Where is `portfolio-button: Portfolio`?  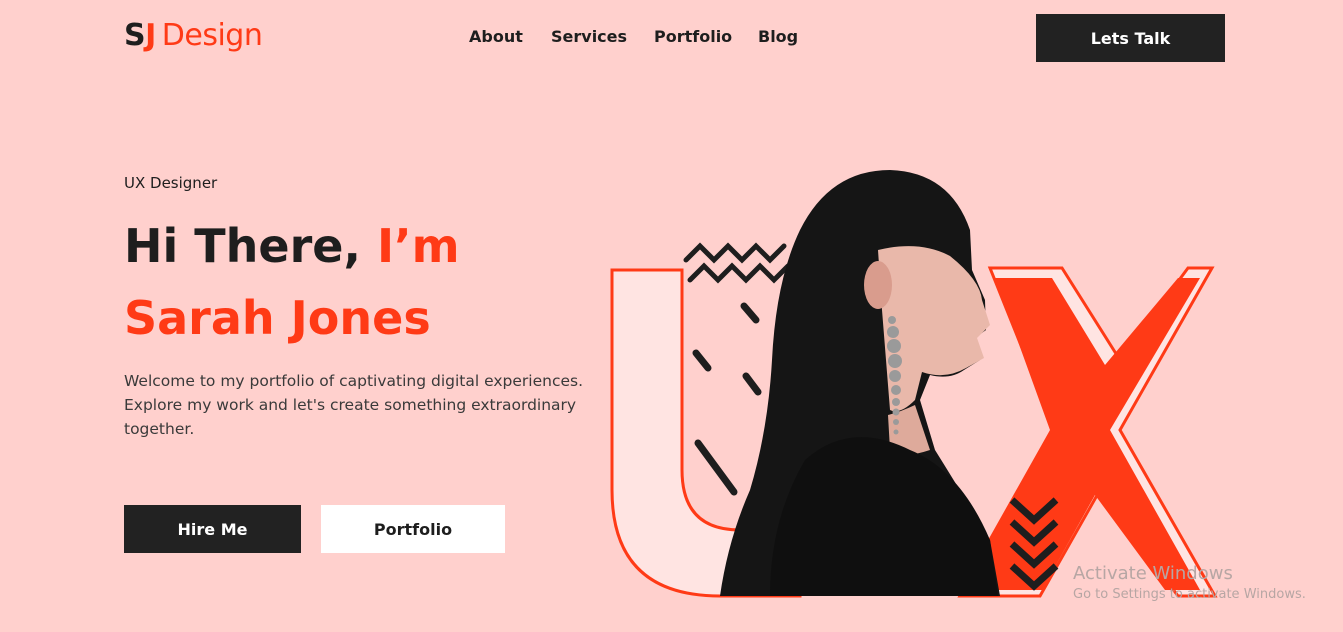
portfolio-button: Portfolio is located at coordinates (413, 529).